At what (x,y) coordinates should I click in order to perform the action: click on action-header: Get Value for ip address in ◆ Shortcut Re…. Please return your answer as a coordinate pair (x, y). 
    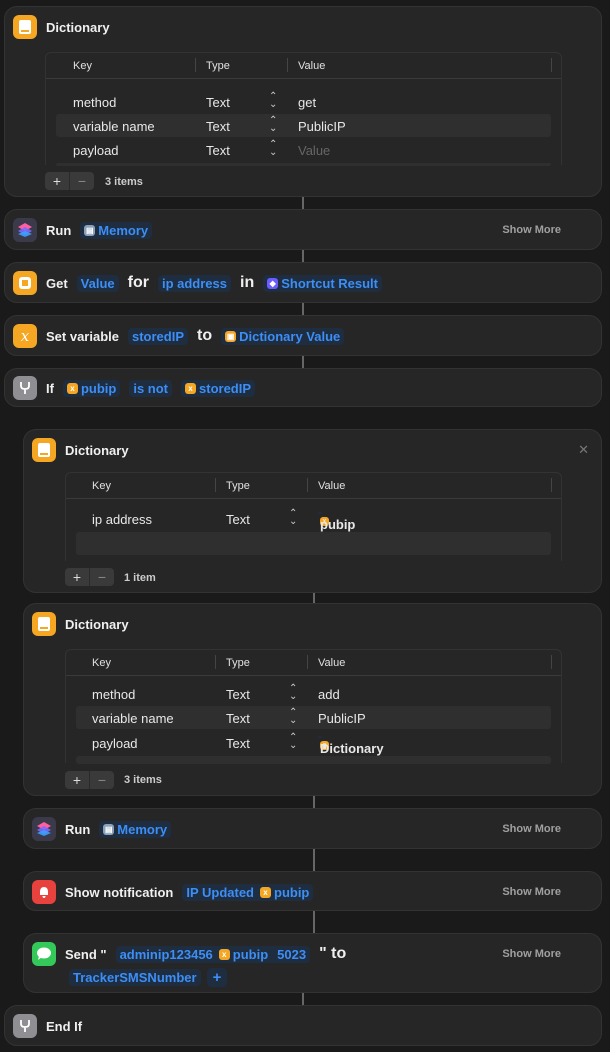
    Looking at the image, I should click on (198, 283).